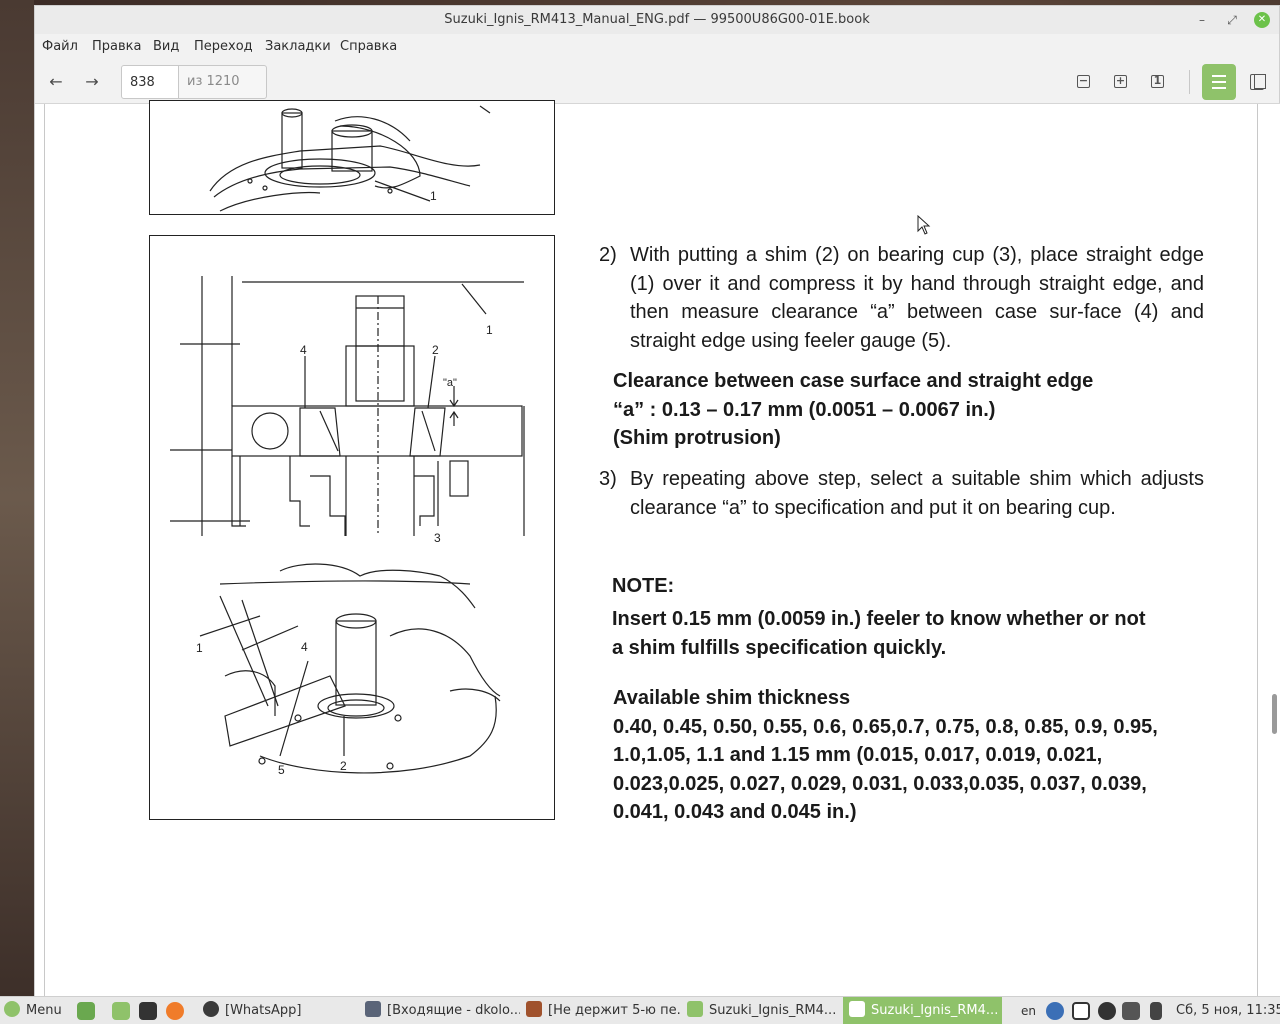 This screenshot has width=1280, height=1024. I want to click on whatsapp-icon, so click(211, 1009).